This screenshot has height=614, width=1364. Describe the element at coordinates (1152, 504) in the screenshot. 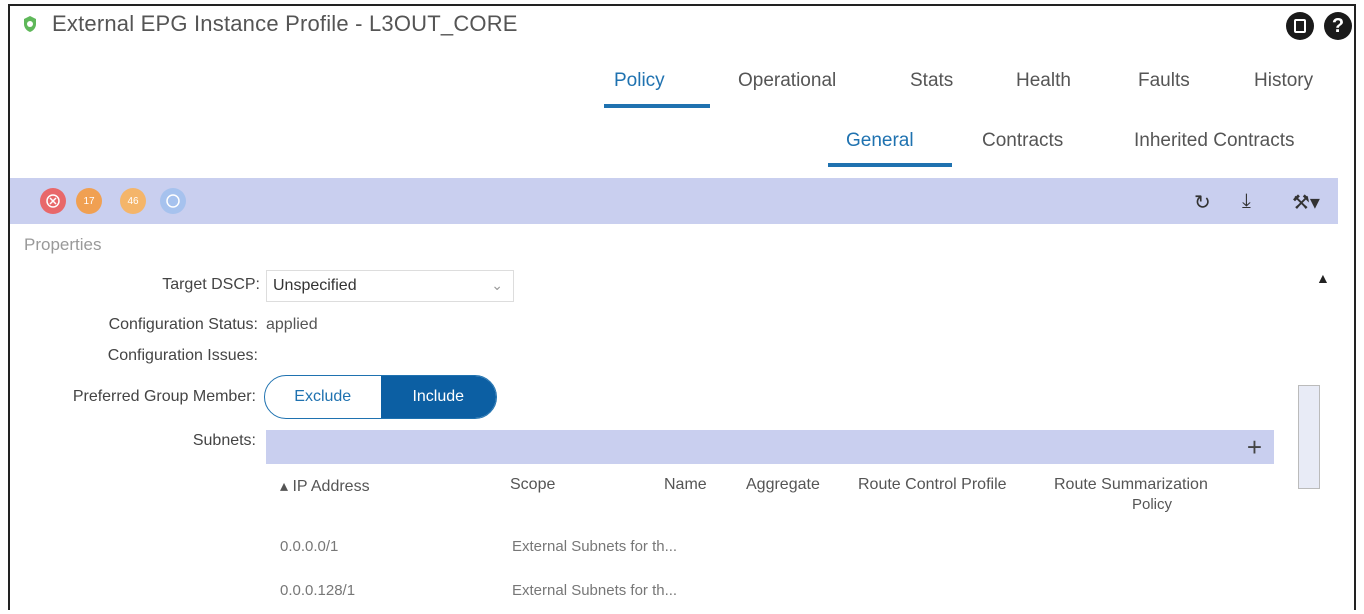

I see `col-route-summarization-policy: Policy` at that location.